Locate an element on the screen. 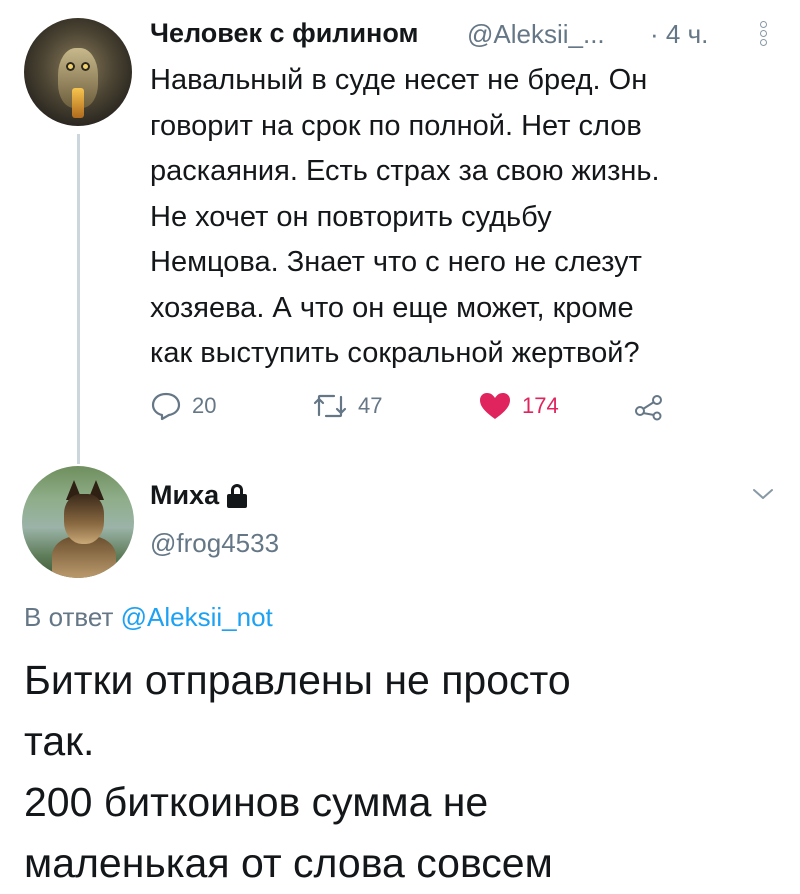 The image size is (800, 894). owl-eye-left is located at coordinates (70, 66).